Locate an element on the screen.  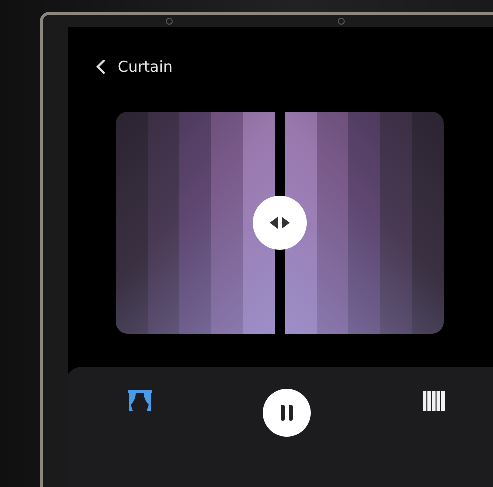
closed-curtain-icon is located at coordinates (434, 401).